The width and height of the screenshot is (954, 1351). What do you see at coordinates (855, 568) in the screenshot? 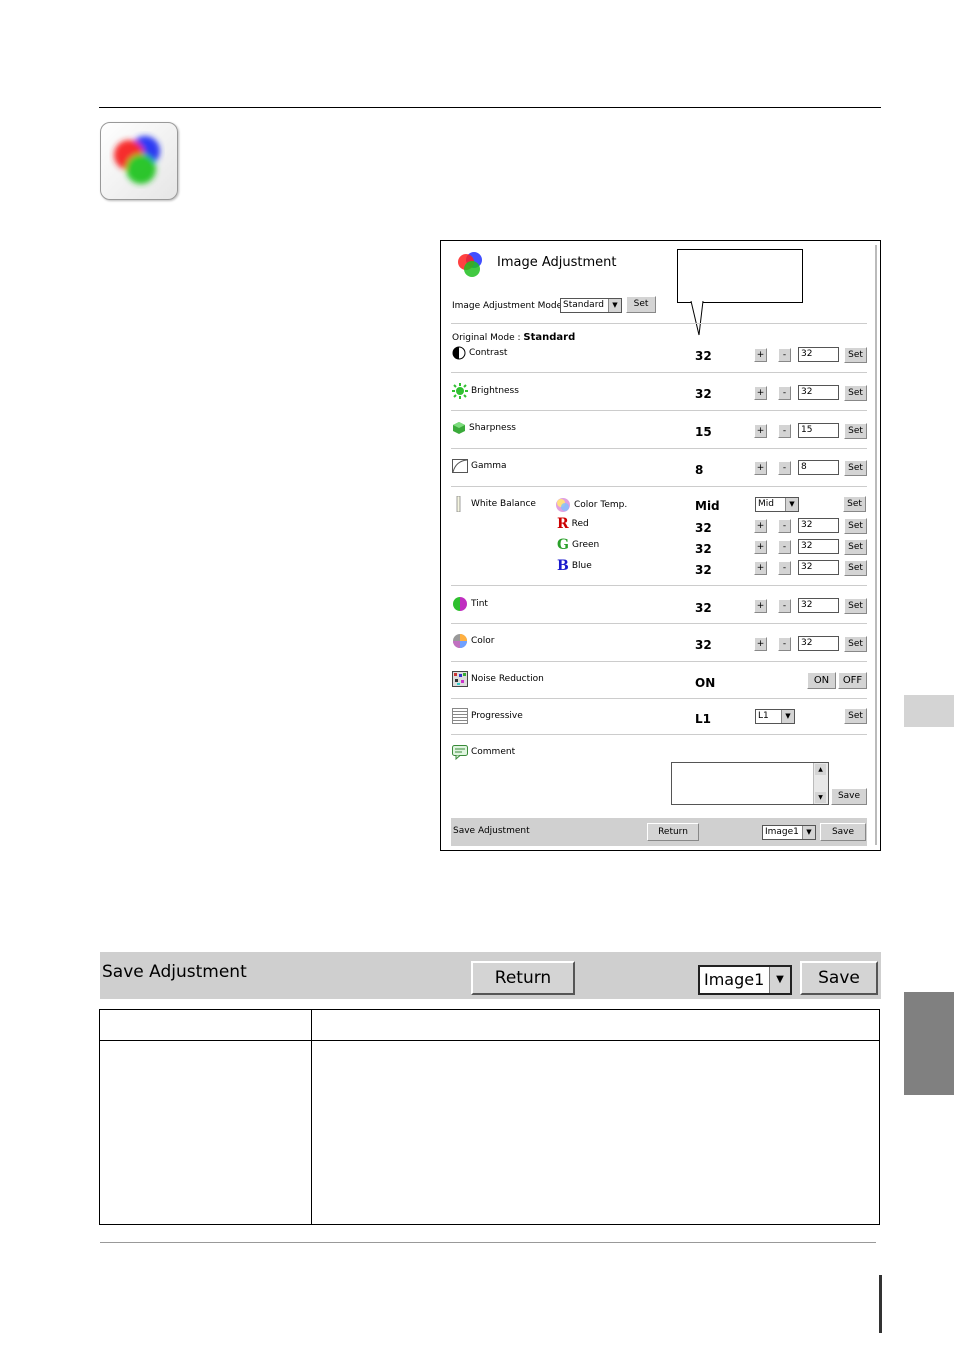
I see `blue-set-button: Set` at bounding box center [855, 568].